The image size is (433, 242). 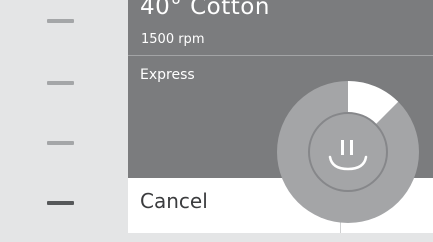 I want to click on cancel-button: Cancel, so click(x=174, y=201).